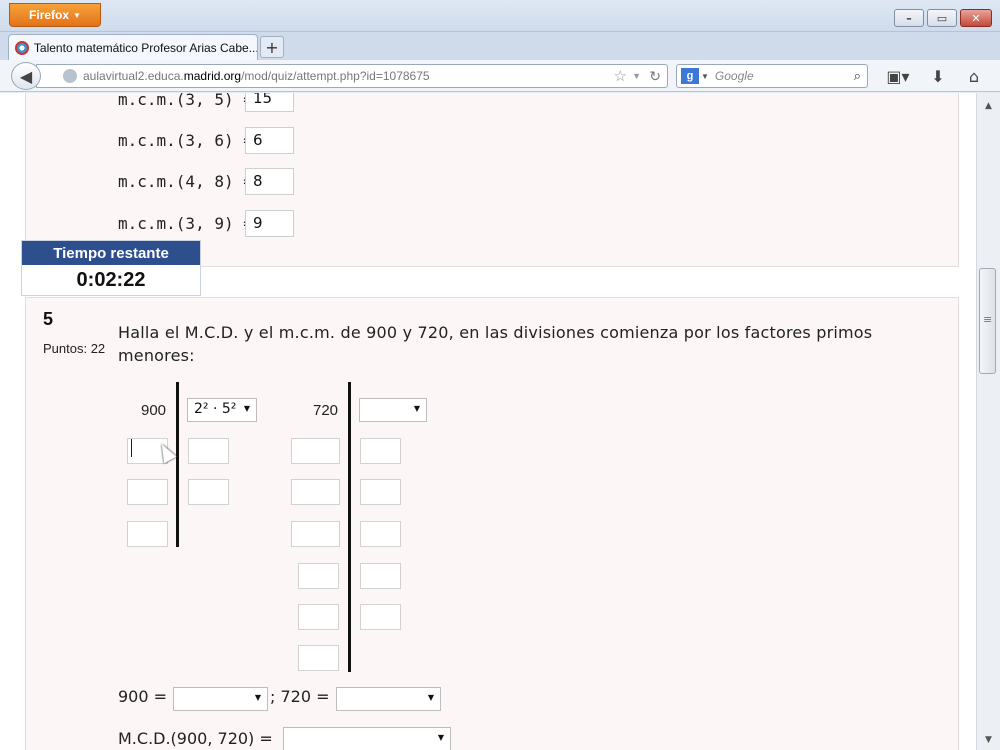 This screenshot has width=1000, height=750. I want to click on mcd-label: M.C.D.(900, 720) =, so click(195, 738).